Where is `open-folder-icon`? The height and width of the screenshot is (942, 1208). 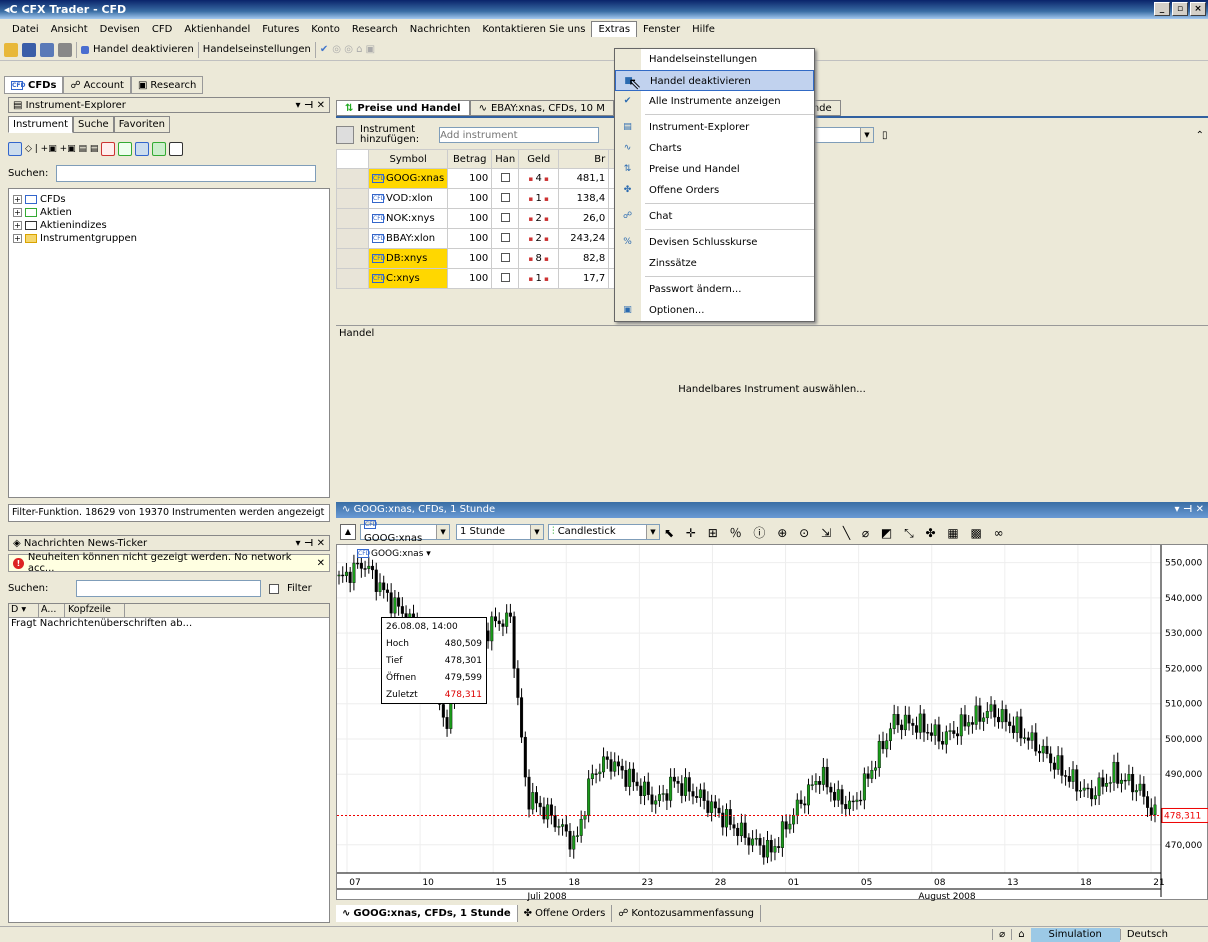
open-folder-icon is located at coordinates (11, 49).